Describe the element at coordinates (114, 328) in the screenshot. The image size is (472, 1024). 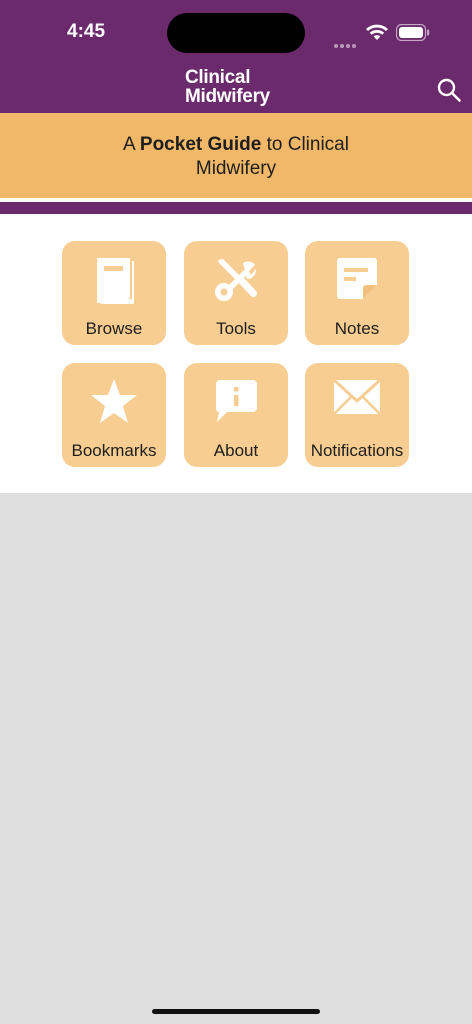
I see `browse-label: Browse` at that location.